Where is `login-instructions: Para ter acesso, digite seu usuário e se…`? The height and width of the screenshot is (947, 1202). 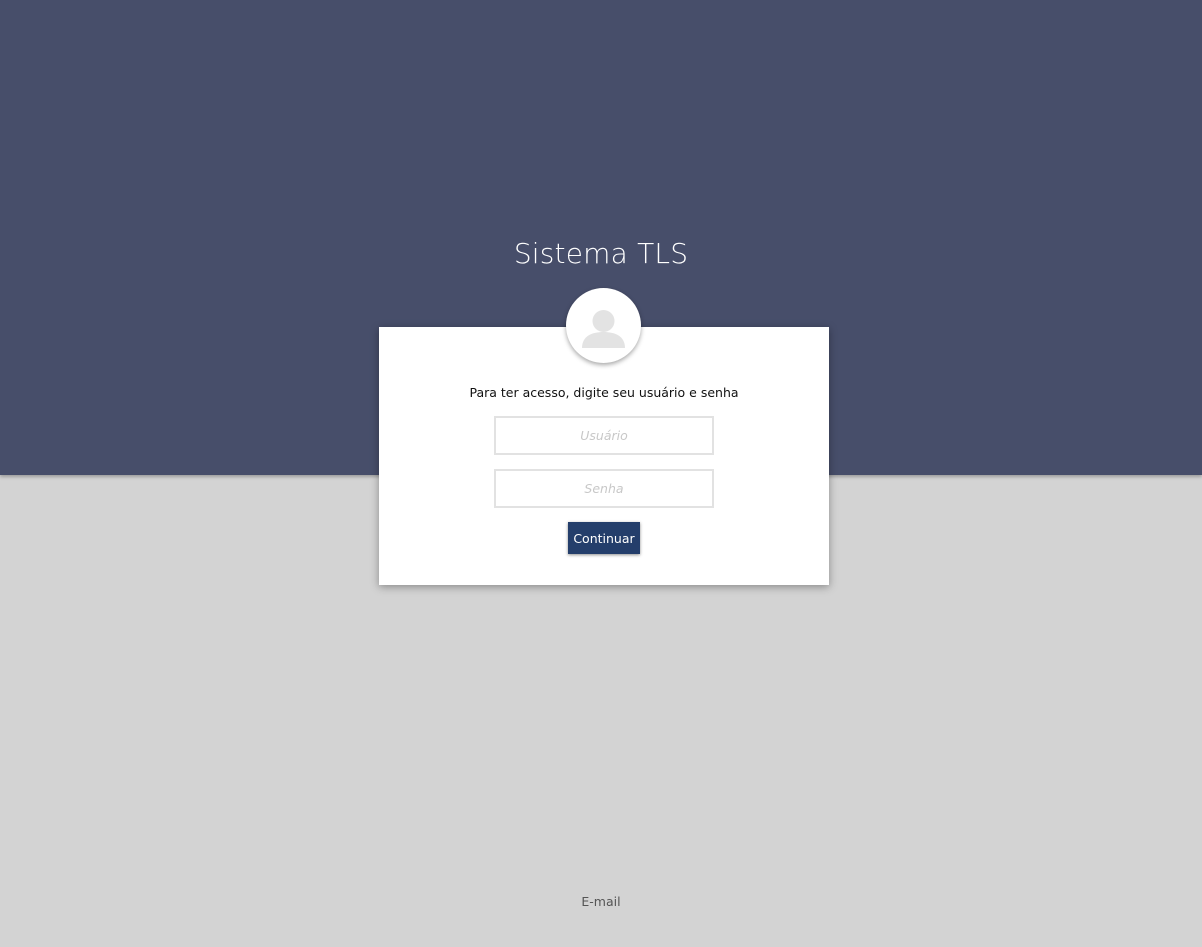
login-instructions: Para ter acesso, digite seu usuário e se… is located at coordinates (604, 392).